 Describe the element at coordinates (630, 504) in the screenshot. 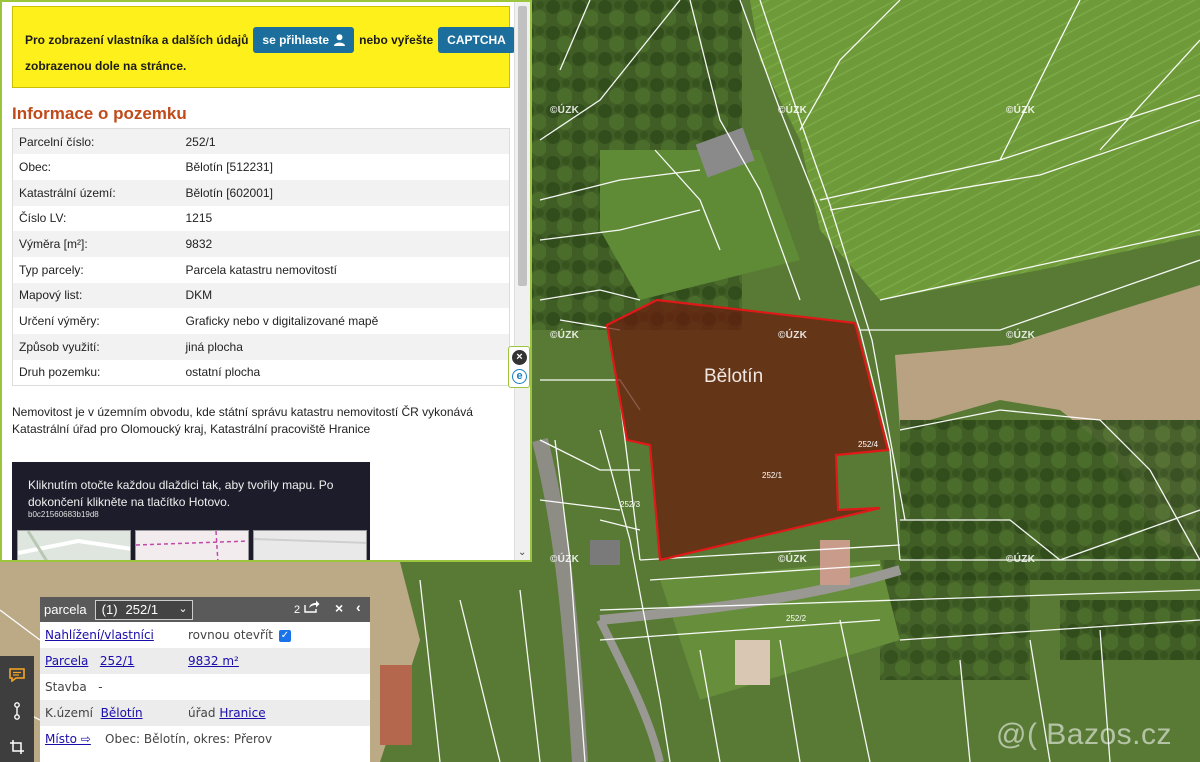

I see `plot-label: 252/3` at that location.